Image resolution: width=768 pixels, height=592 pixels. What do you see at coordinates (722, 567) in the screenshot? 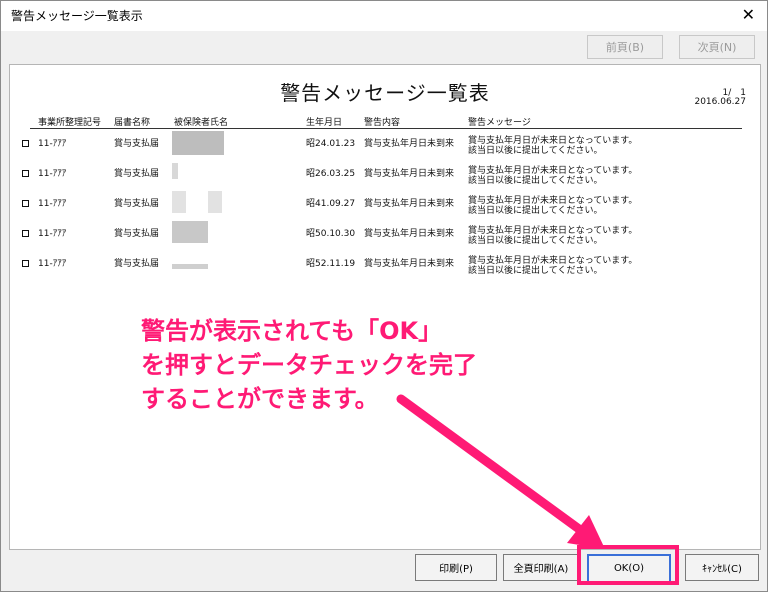
I see `cancel-button: ｷｬﾝｾﾙ(C)` at bounding box center [722, 567].